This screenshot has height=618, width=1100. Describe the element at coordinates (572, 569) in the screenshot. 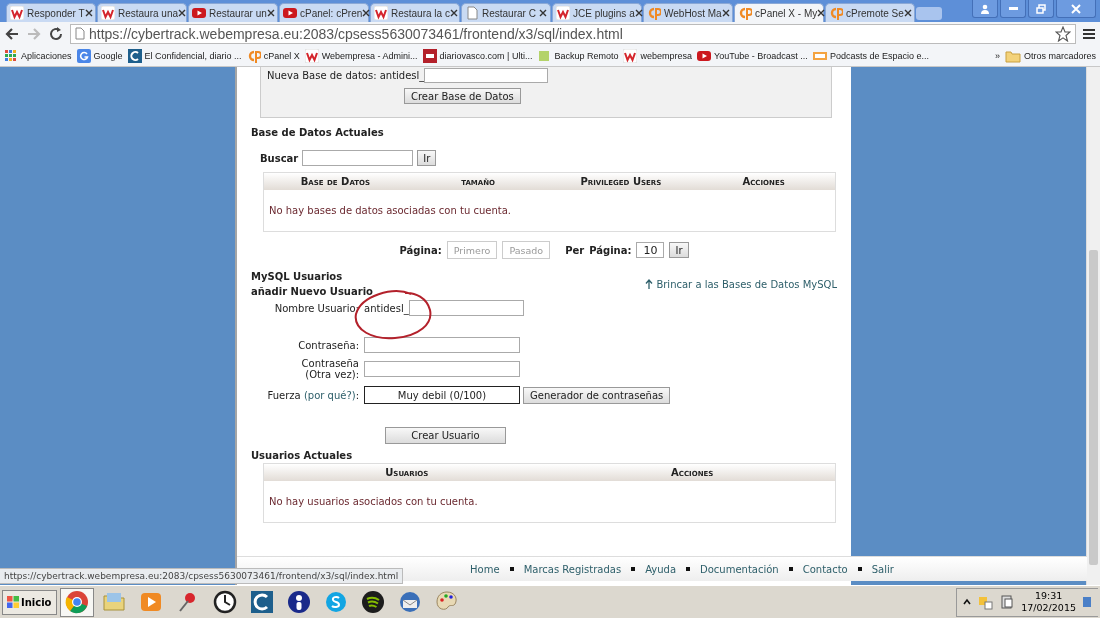

I see `footer-link: Marcas Registradas` at that location.